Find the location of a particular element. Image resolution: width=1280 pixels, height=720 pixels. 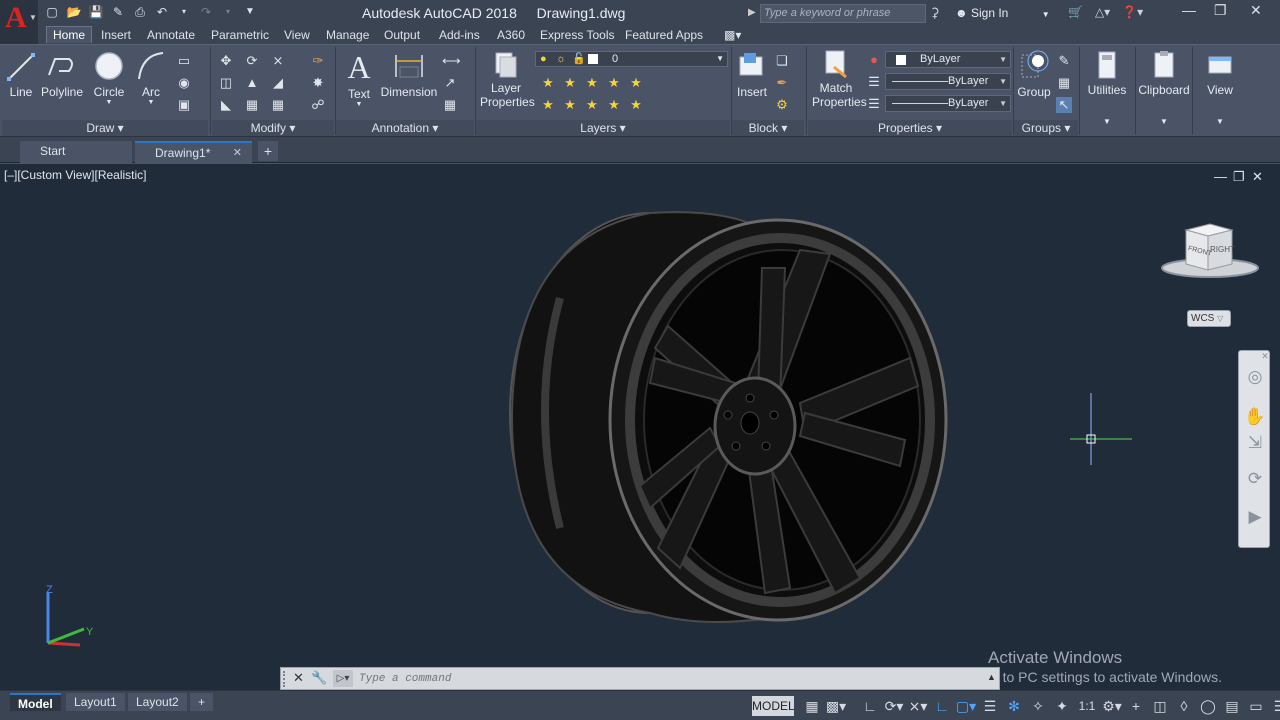

layers-panel-title: Layers ▾ is located at coordinates (603, 128).